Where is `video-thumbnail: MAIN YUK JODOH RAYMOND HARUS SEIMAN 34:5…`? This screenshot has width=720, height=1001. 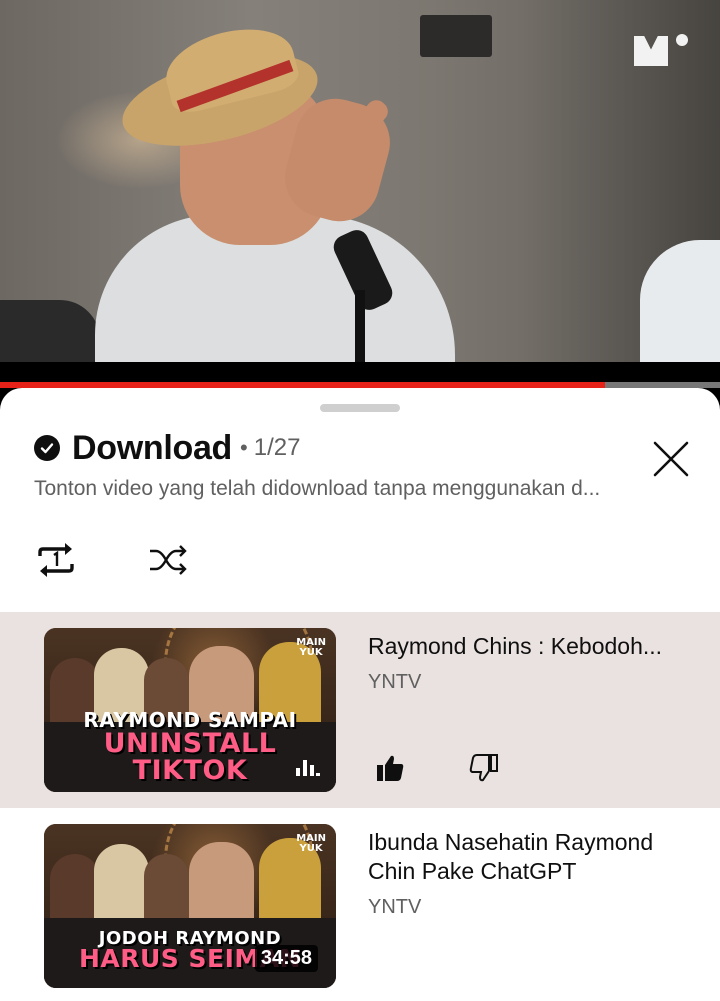
video-thumbnail: MAIN YUK JODOH RAYMOND HARUS SEIMAN 34:5… is located at coordinates (190, 906).